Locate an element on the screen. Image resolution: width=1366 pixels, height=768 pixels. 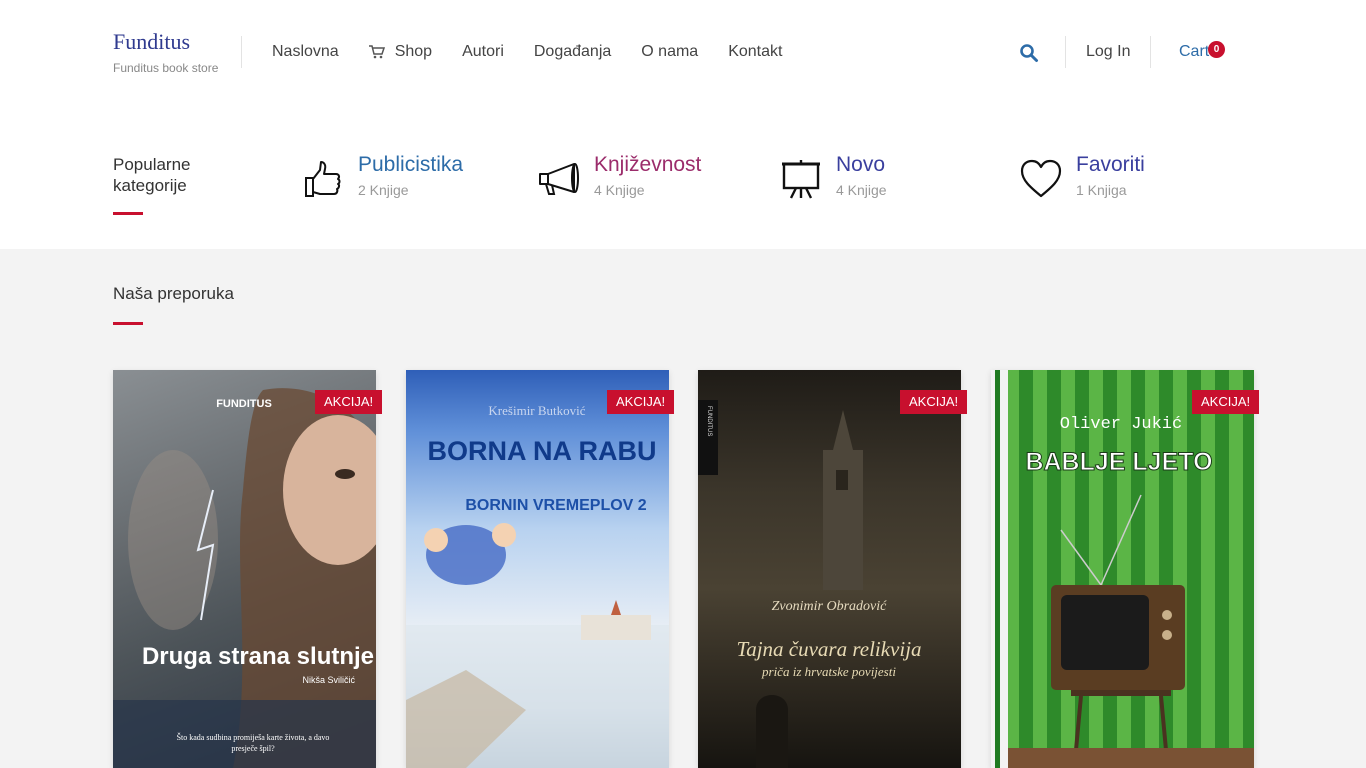
category-title: Novo is located at coordinates (861, 165).